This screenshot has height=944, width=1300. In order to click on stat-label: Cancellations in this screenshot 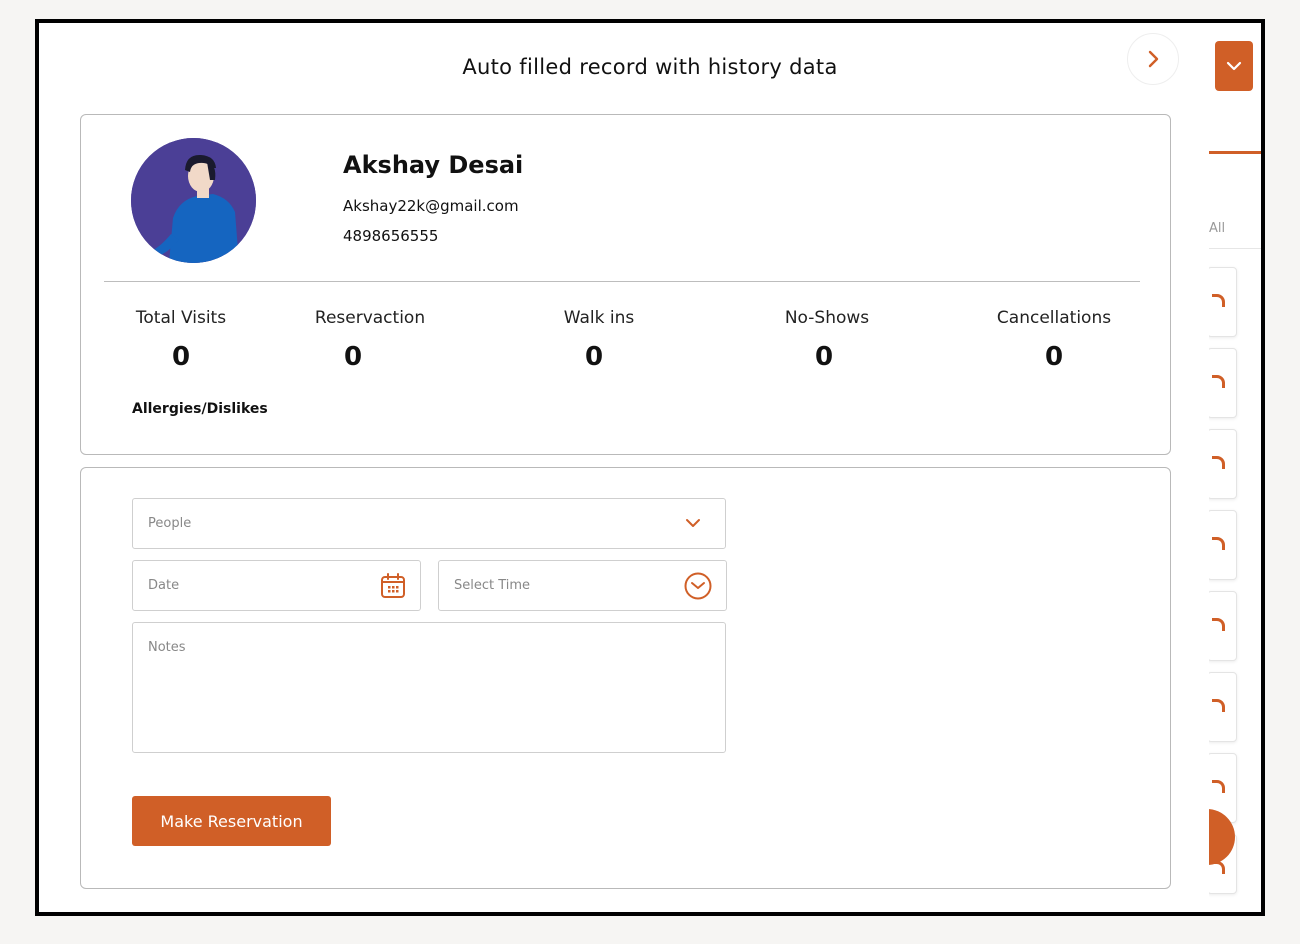, I will do `click(1054, 318)`.